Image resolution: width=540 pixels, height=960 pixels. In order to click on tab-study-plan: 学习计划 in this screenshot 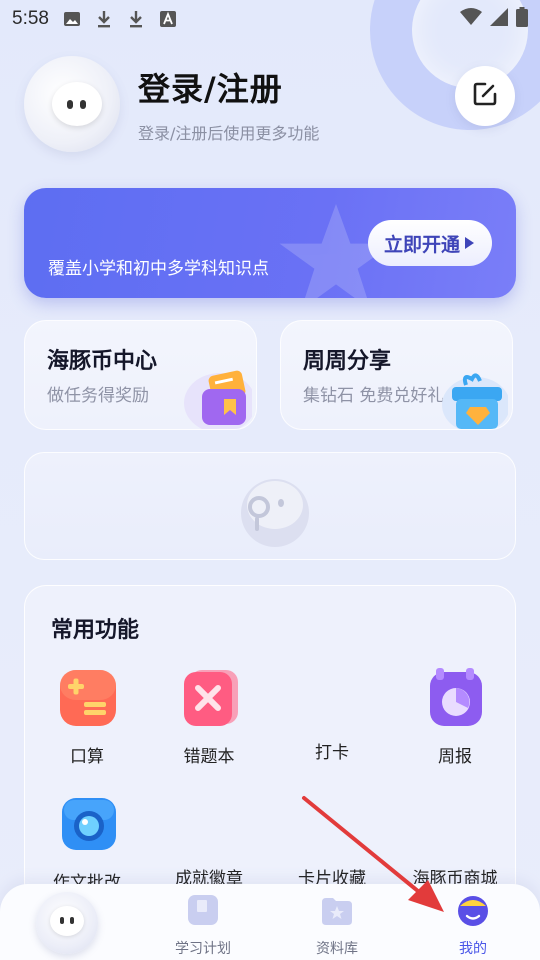, I will do `click(203, 925)`.